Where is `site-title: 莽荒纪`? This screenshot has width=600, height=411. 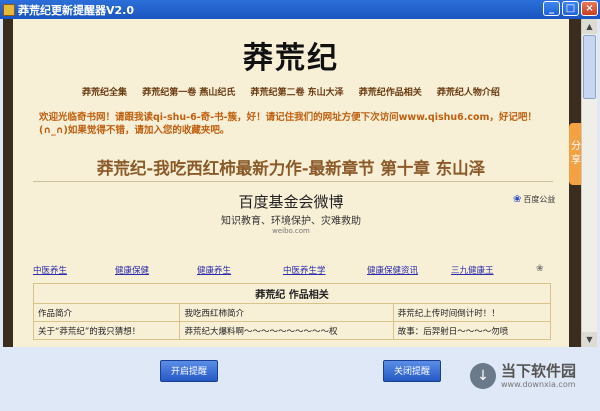
site-title: 莽荒纪 is located at coordinates (291, 58).